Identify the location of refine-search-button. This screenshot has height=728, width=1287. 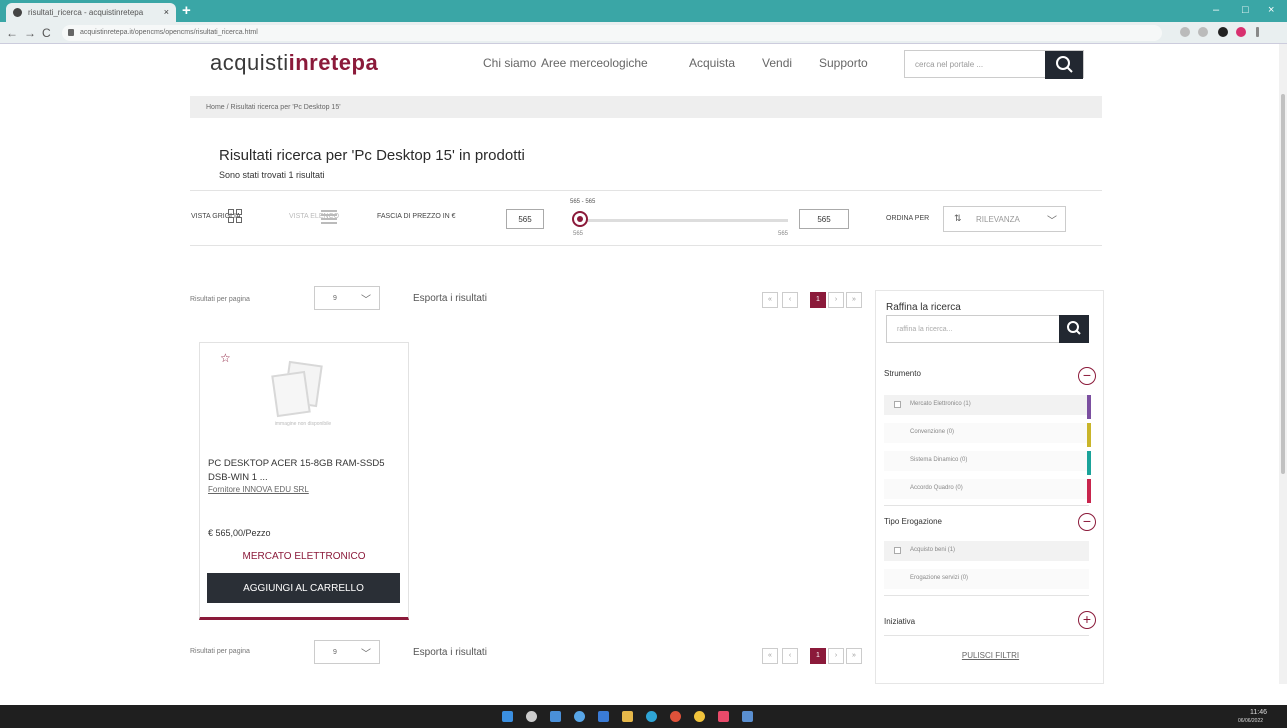
(1074, 329).